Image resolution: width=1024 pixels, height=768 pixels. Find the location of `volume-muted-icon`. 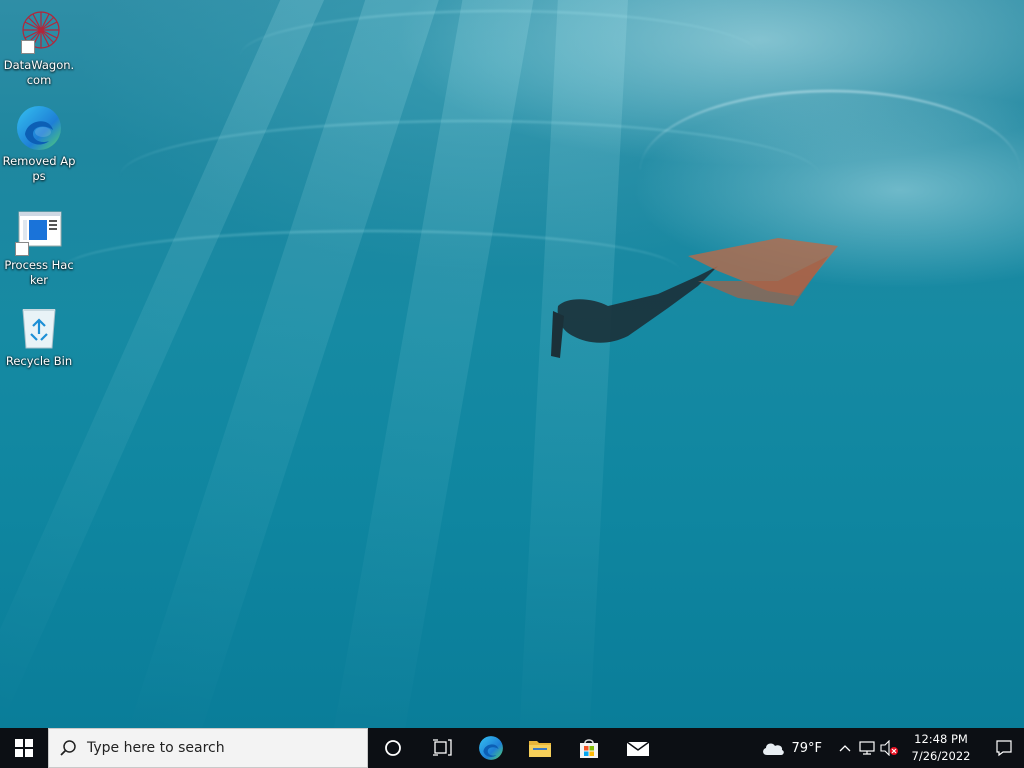

volume-muted-icon is located at coordinates (889, 748).